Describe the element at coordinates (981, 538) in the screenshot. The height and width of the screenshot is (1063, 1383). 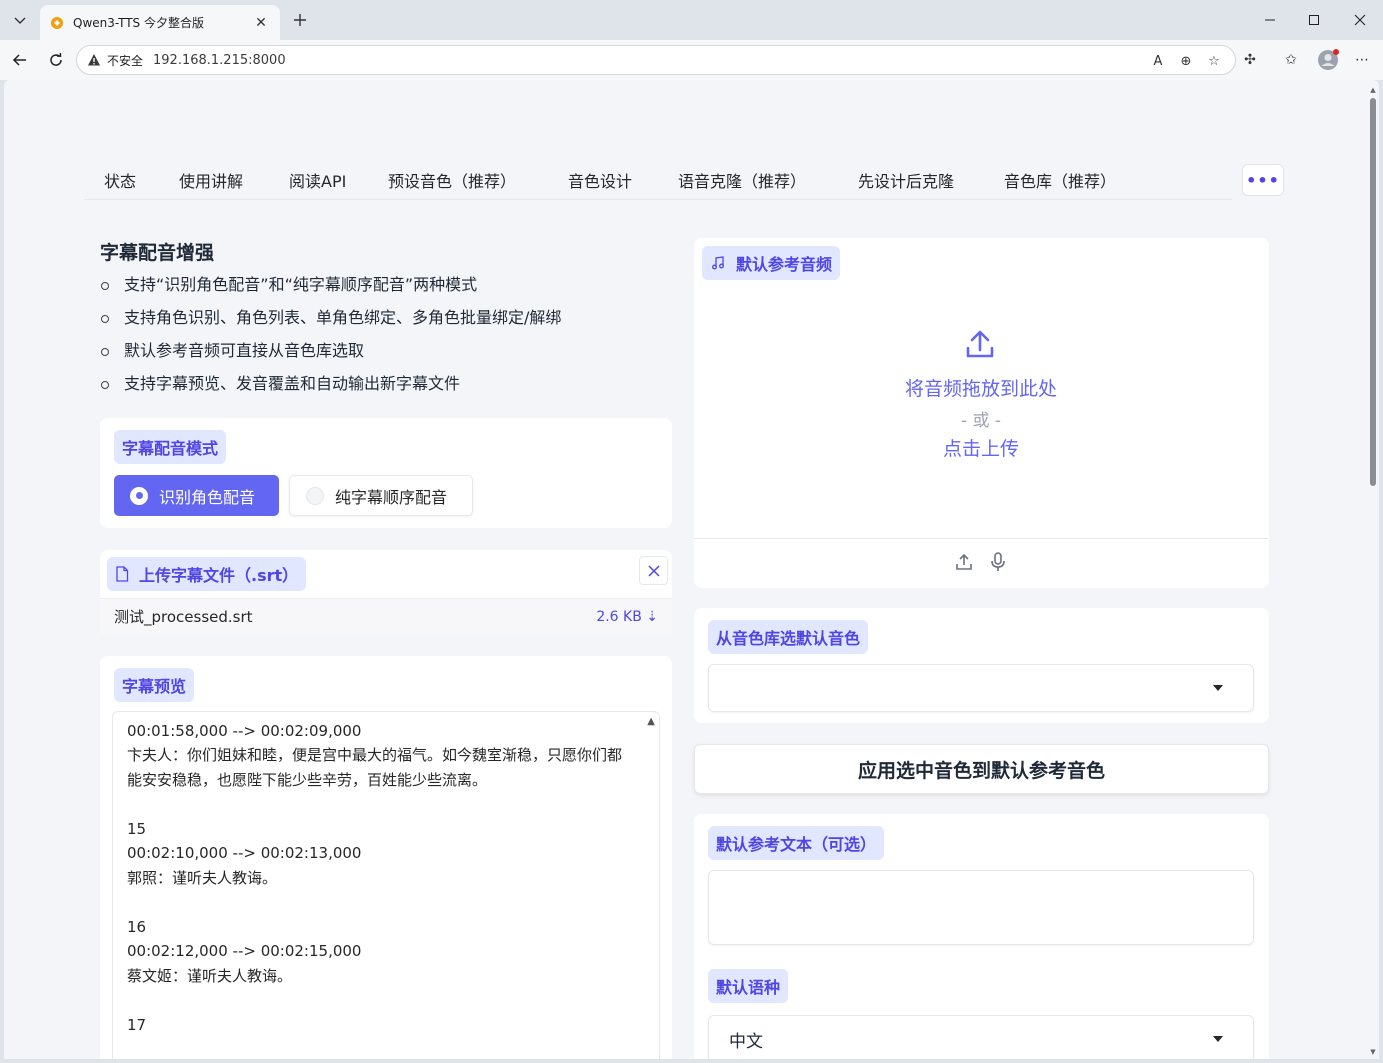
I see `divider` at that location.